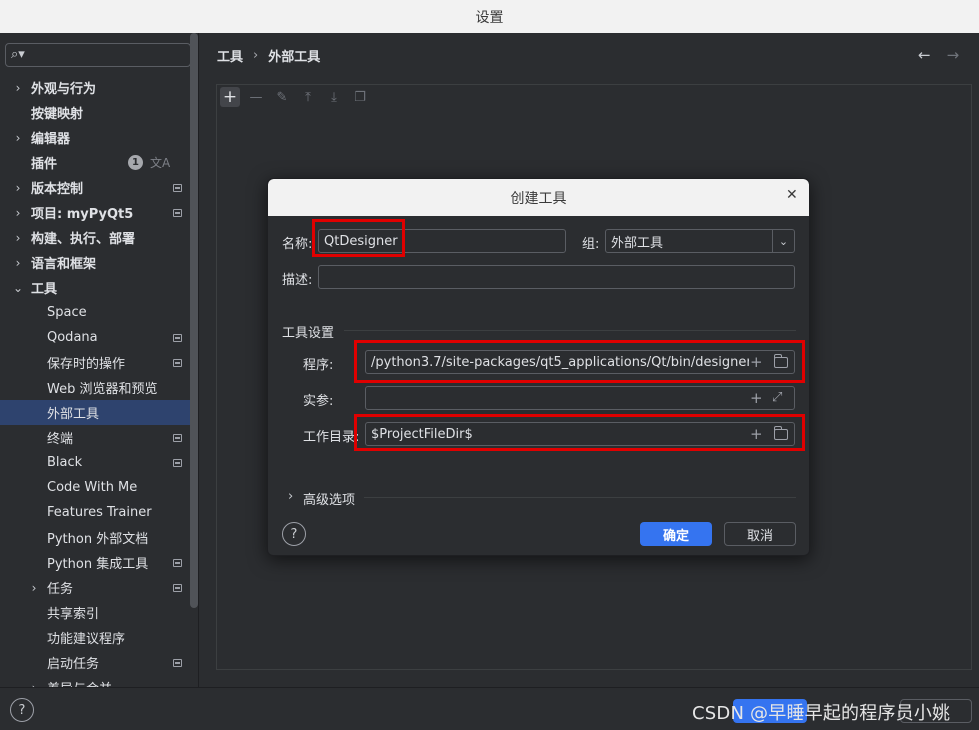  Describe the element at coordinates (95, 287) in the screenshot. I see `sidebar-item: ⌄ 工具` at that location.